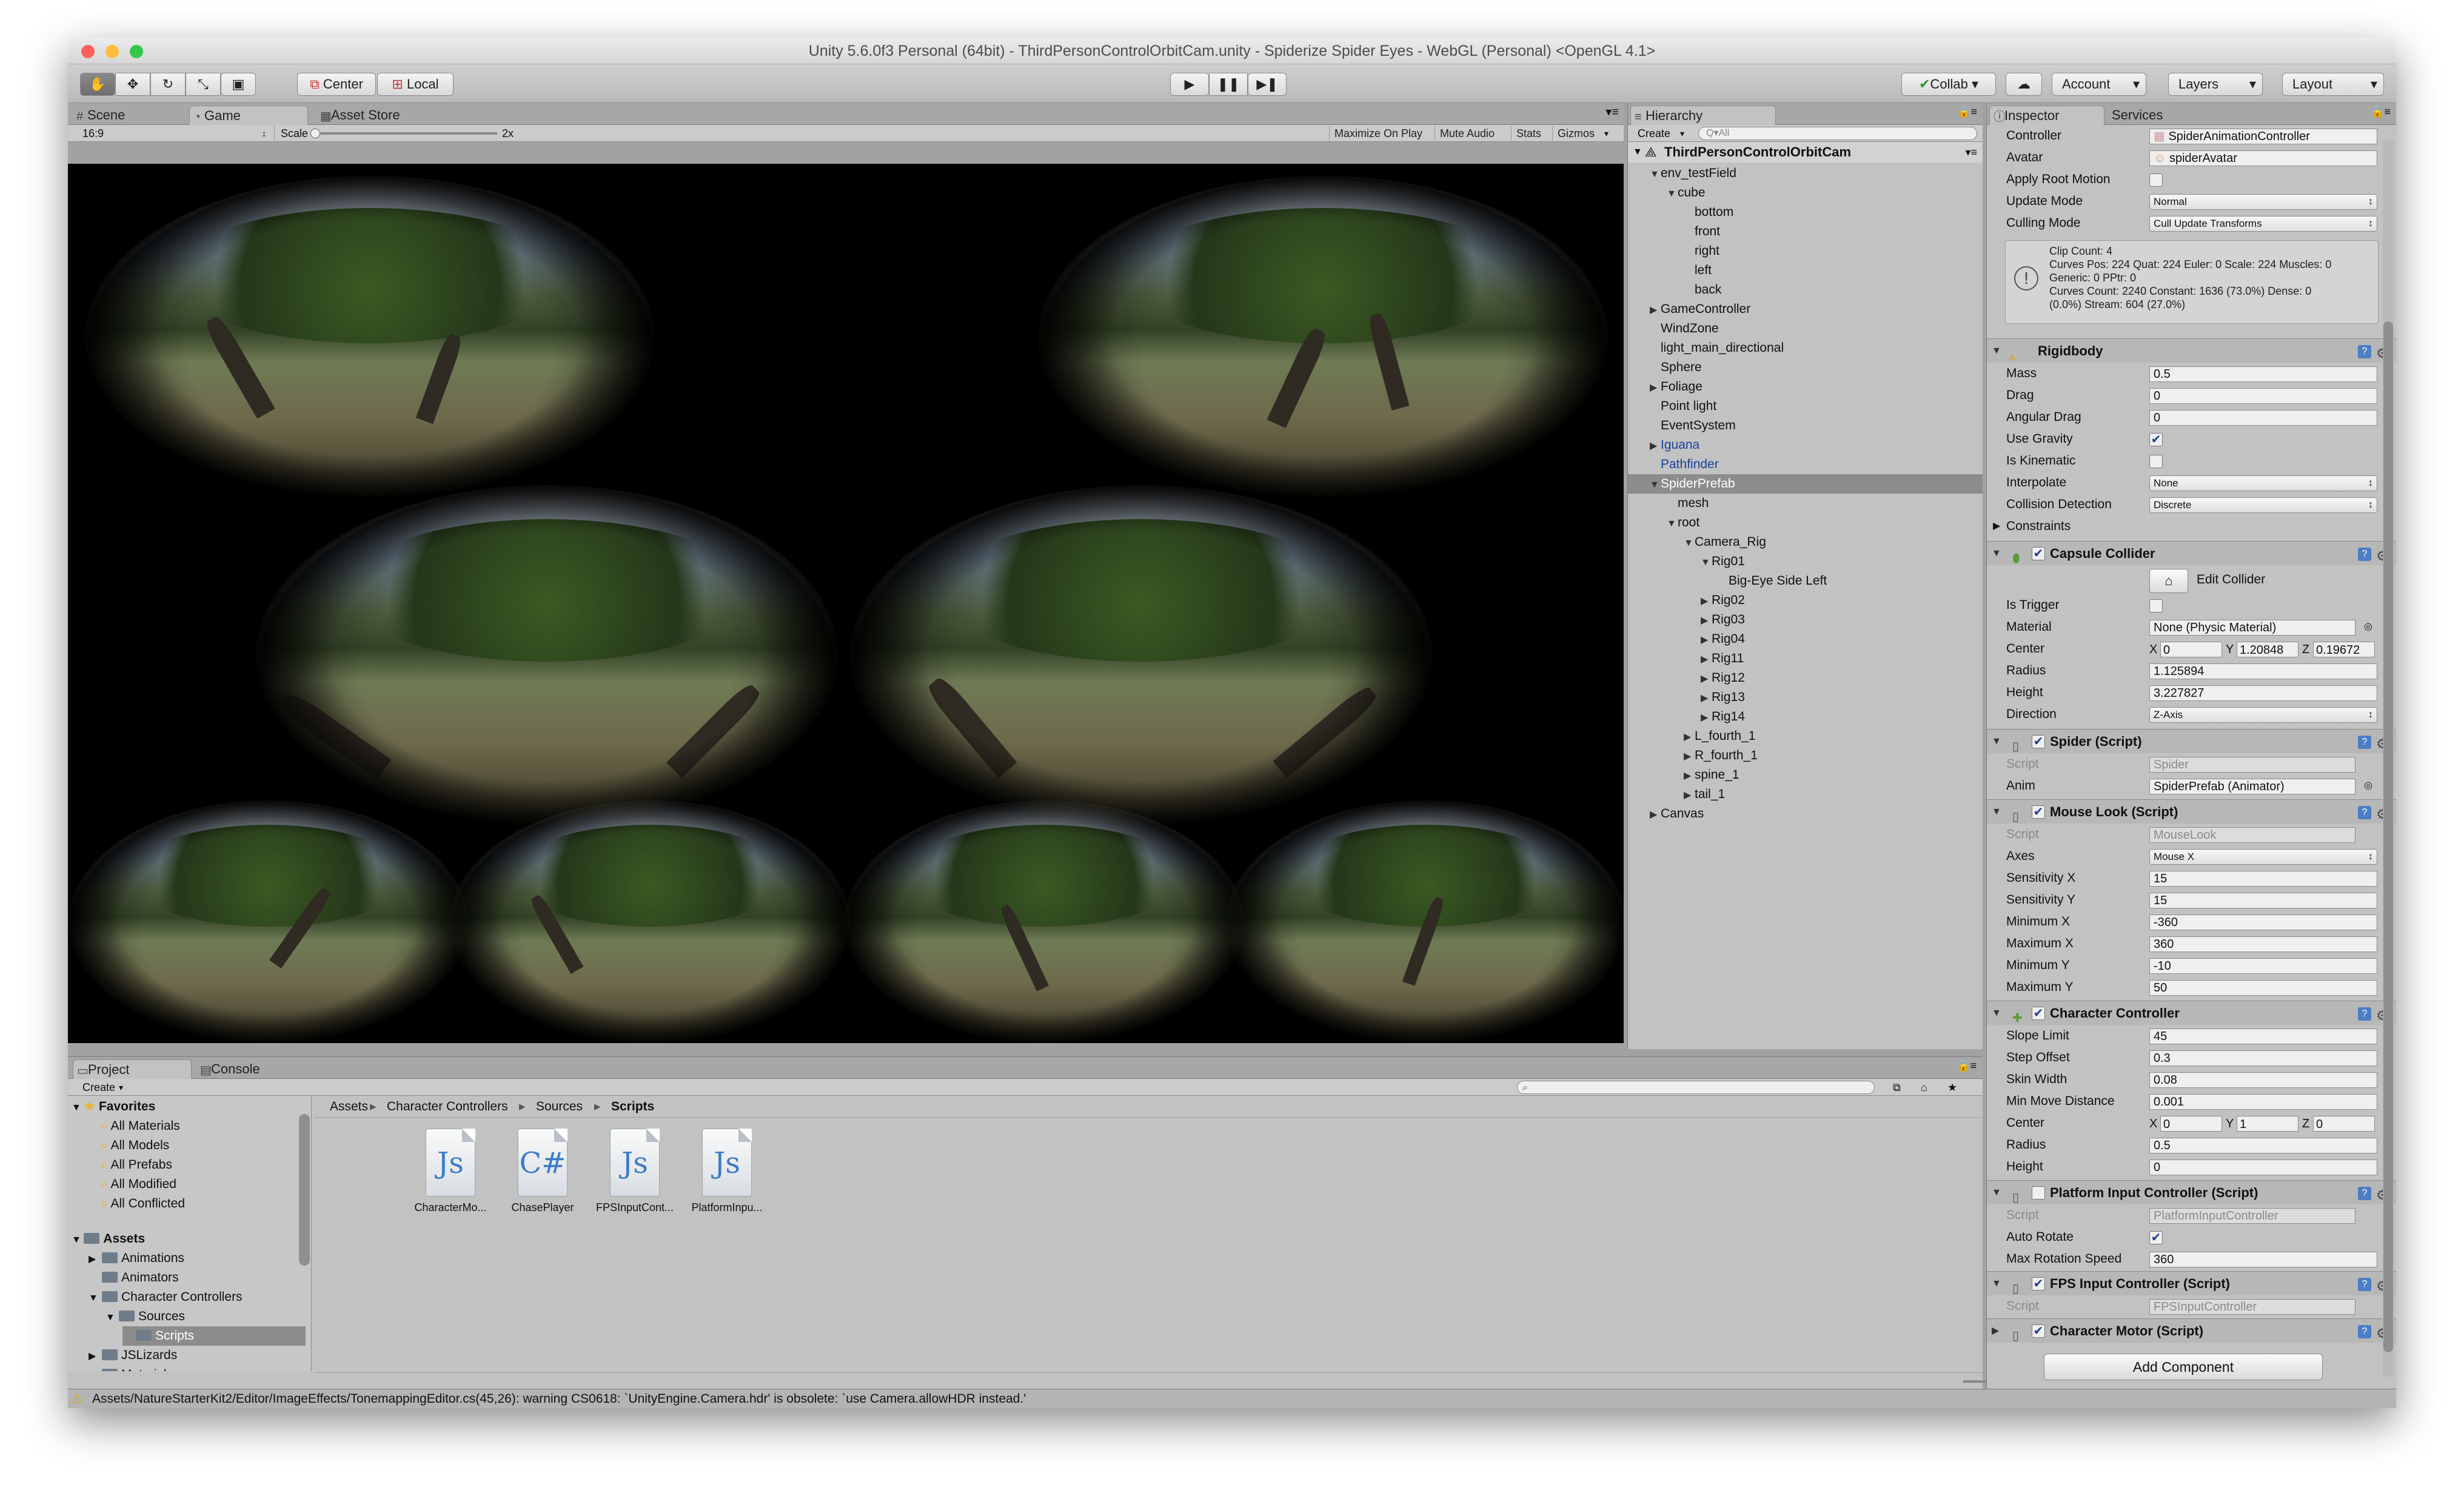 The height and width of the screenshot is (1504, 2464). I want to click on tab-hierarchy: ≡ Hierarchy, so click(1703, 115).